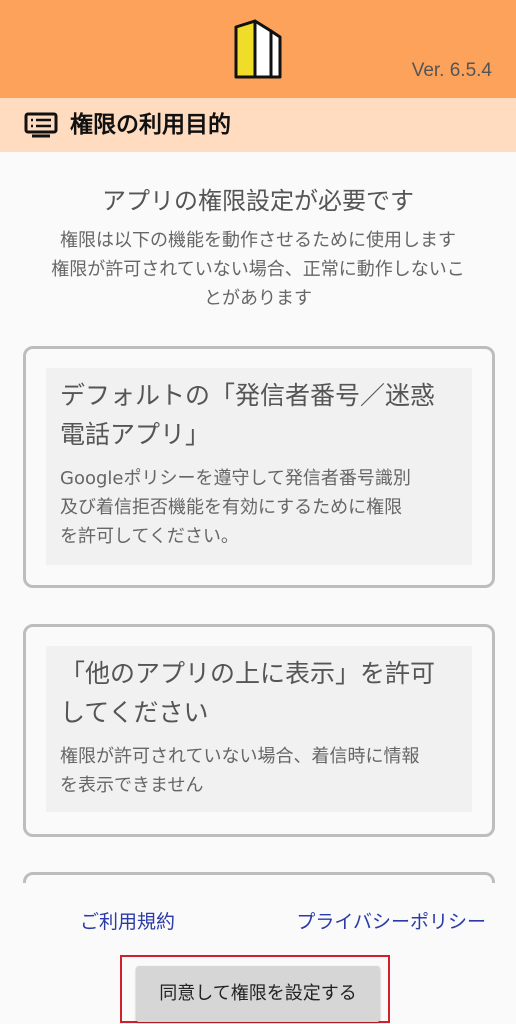 Image resolution: width=516 pixels, height=1024 pixels. Describe the element at coordinates (127, 922) in the screenshot. I see `terms-link: ご利用規約` at that location.